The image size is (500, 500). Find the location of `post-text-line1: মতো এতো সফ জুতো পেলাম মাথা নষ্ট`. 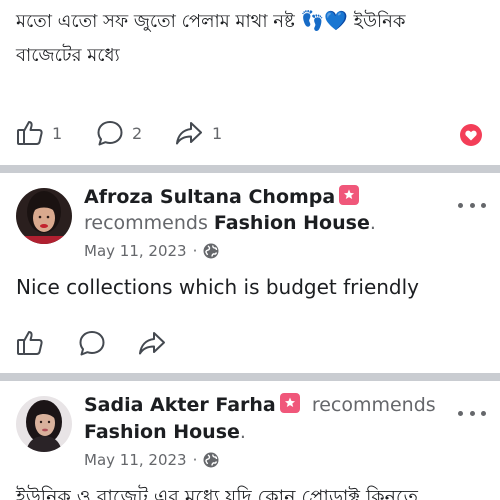

post-text-line1: মতো এতো সফ জুতো পেলাম মাথা নষ্ট is located at coordinates (155, 21).